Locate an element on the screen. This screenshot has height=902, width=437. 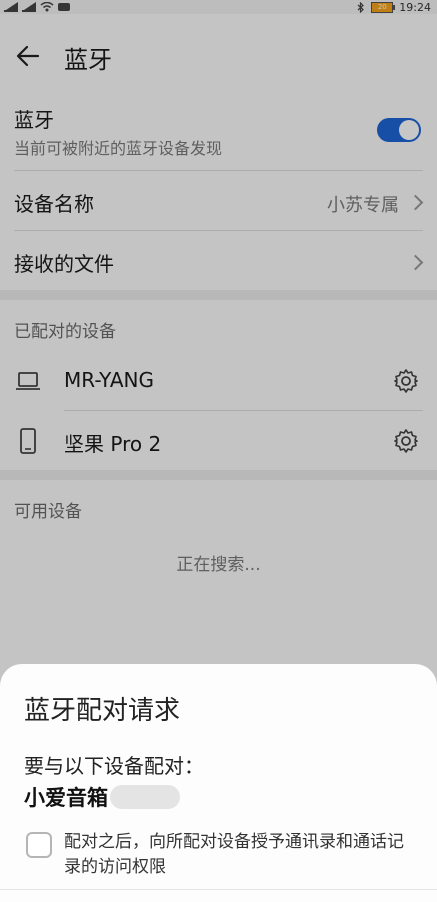
redacted-text is located at coordinates (145, 797).